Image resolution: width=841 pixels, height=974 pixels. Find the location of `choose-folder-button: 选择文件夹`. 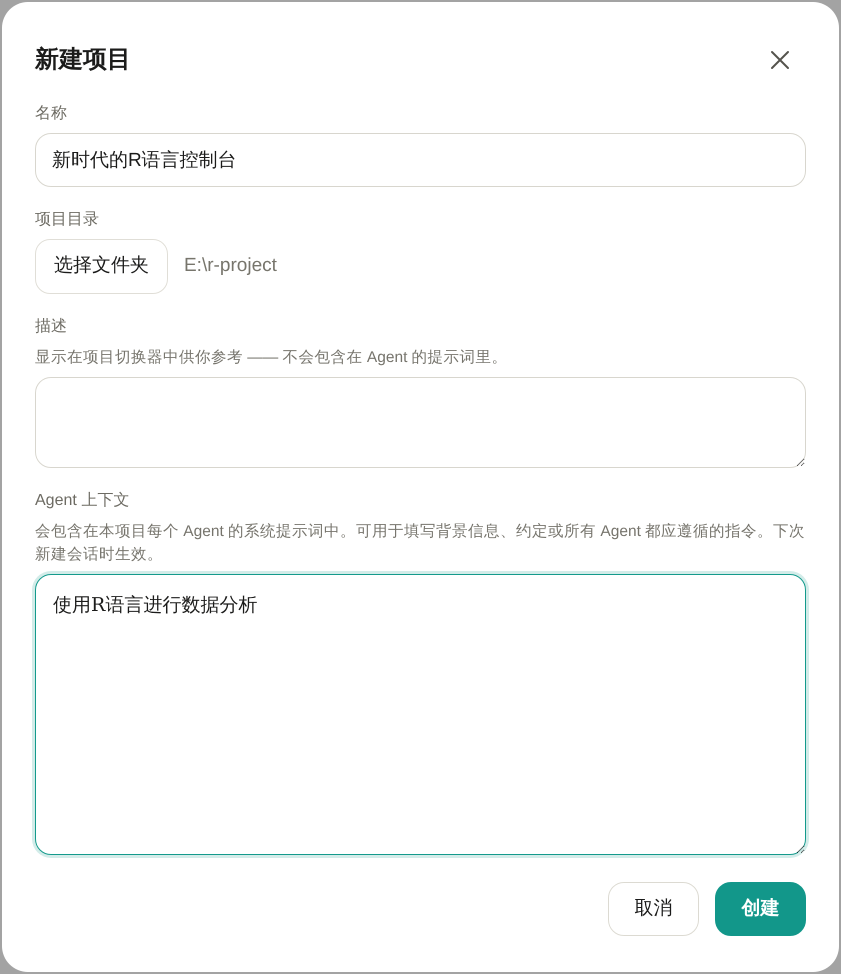

choose-folder-button: 选择文件夹 is located at coordinates (101, 266).